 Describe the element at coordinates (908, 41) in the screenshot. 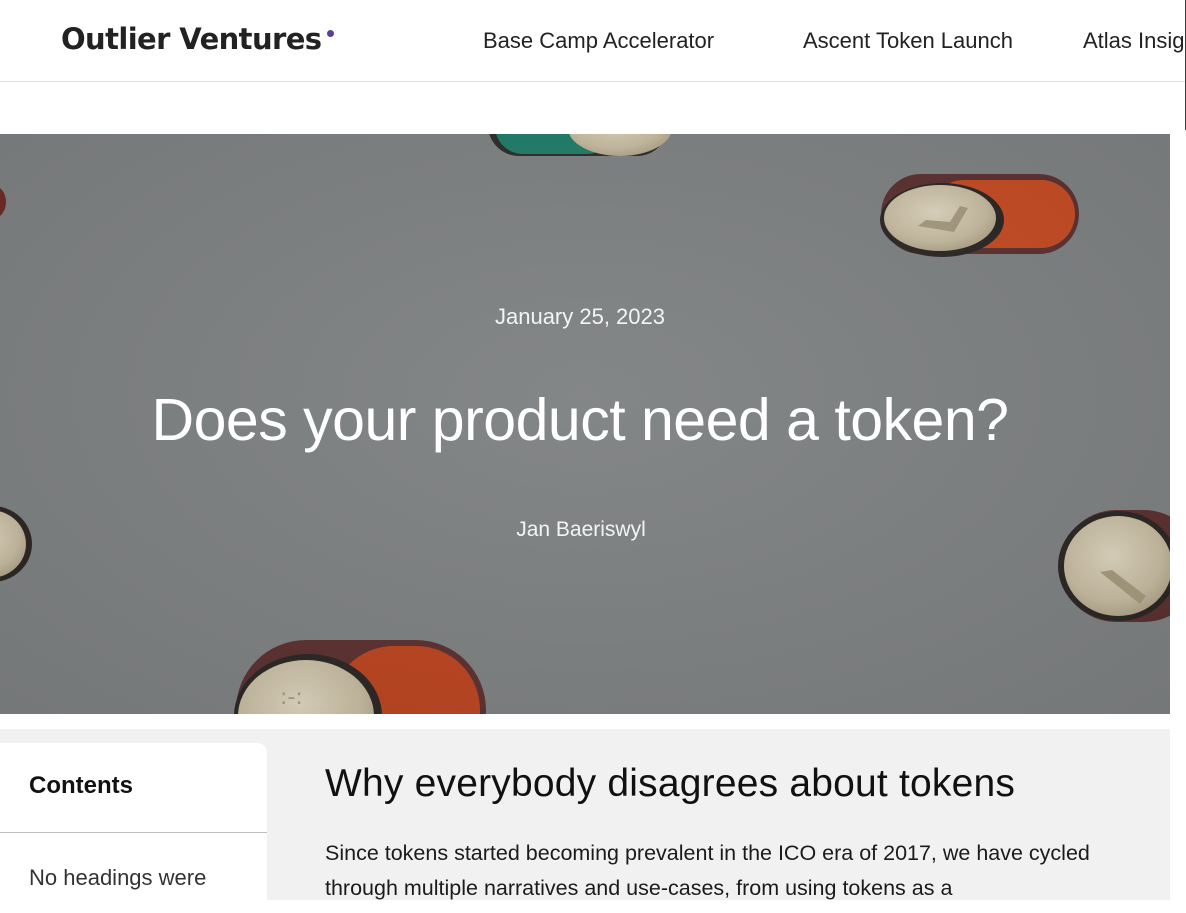

I see `nav-ascent-token-launch: Ascent Token Launch` at that location.